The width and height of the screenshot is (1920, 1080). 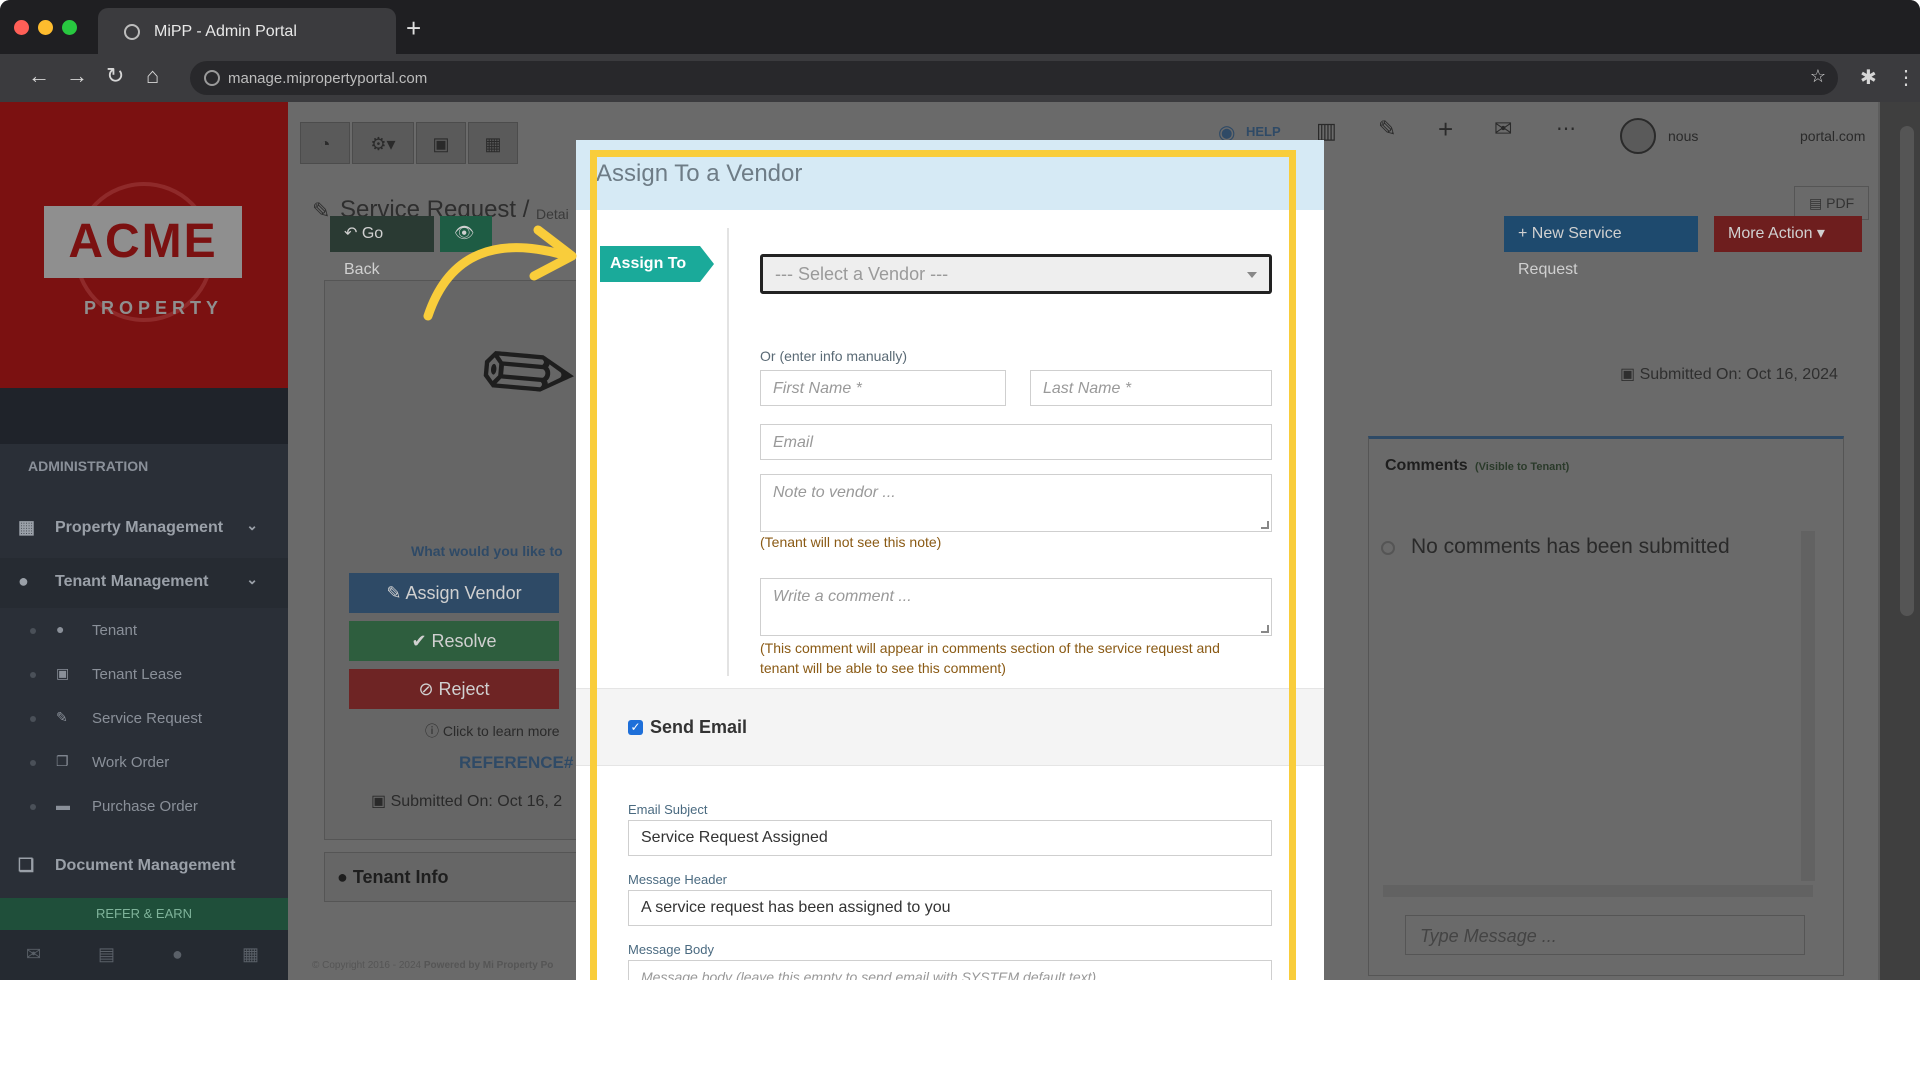 What do you see at coordinates (325, 143) in the screenshot?
I see `dashboard-icon: ◔` at bounding box center [325, 143].